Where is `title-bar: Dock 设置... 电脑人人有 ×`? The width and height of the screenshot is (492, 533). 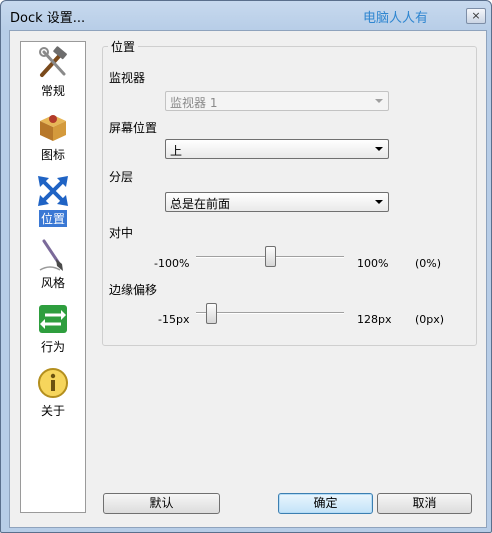
title-bar: Dock 设置... 电脑人人有 × is located at coordinates (246, 14).